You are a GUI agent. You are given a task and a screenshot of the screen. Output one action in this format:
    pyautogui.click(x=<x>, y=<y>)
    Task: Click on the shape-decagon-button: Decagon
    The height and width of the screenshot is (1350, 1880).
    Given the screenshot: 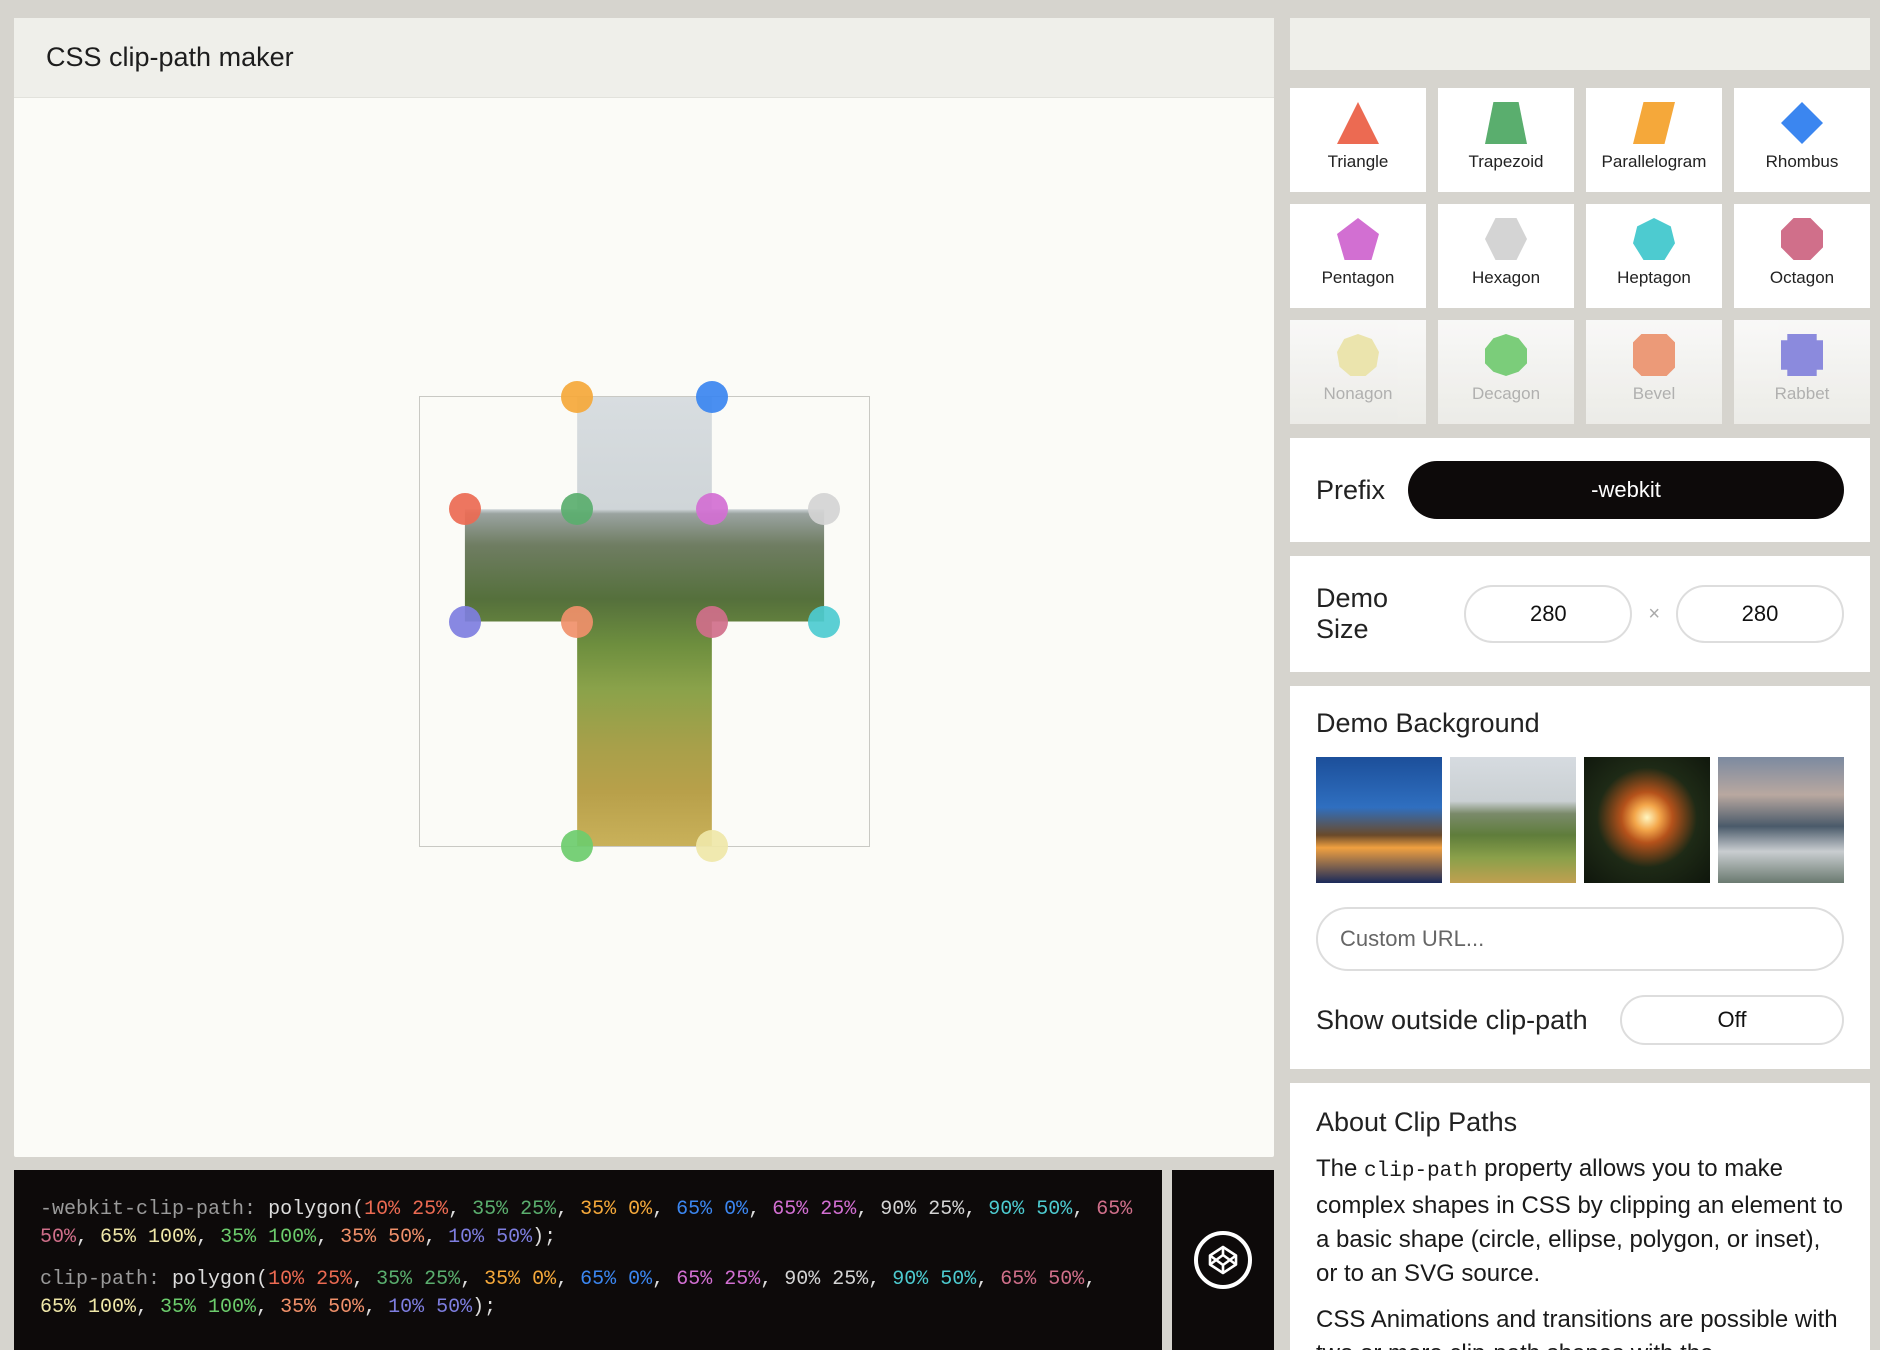 What is the action you would take?
    pyautogui.click(x=1506, y=372)
    